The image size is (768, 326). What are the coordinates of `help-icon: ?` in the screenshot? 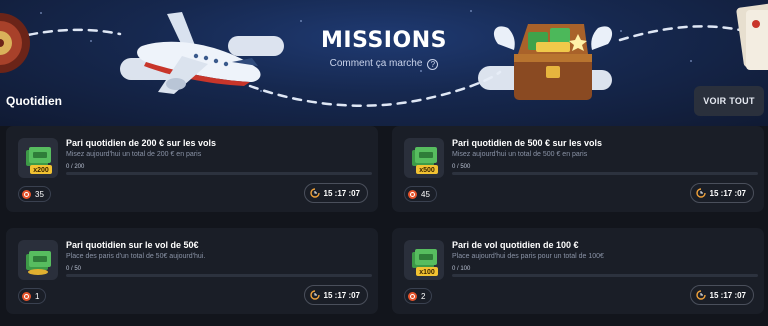 It's located at (433, 64).